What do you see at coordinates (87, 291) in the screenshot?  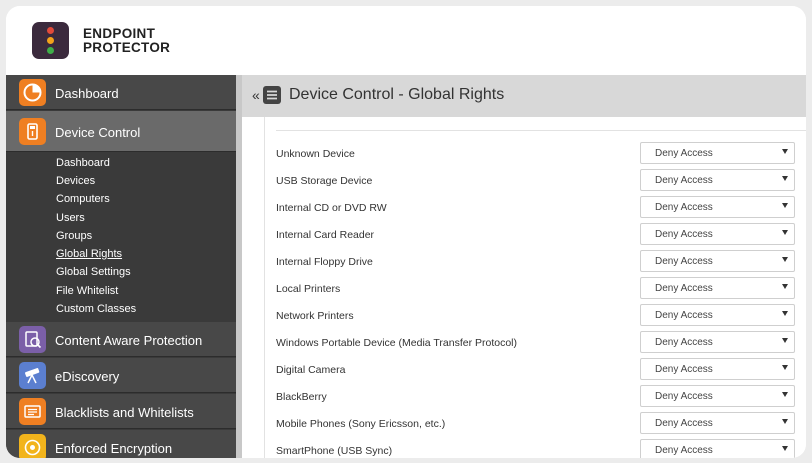 I see `submenu-item-file-whitelist: File Whitelist` at bounding box center [87, 291].